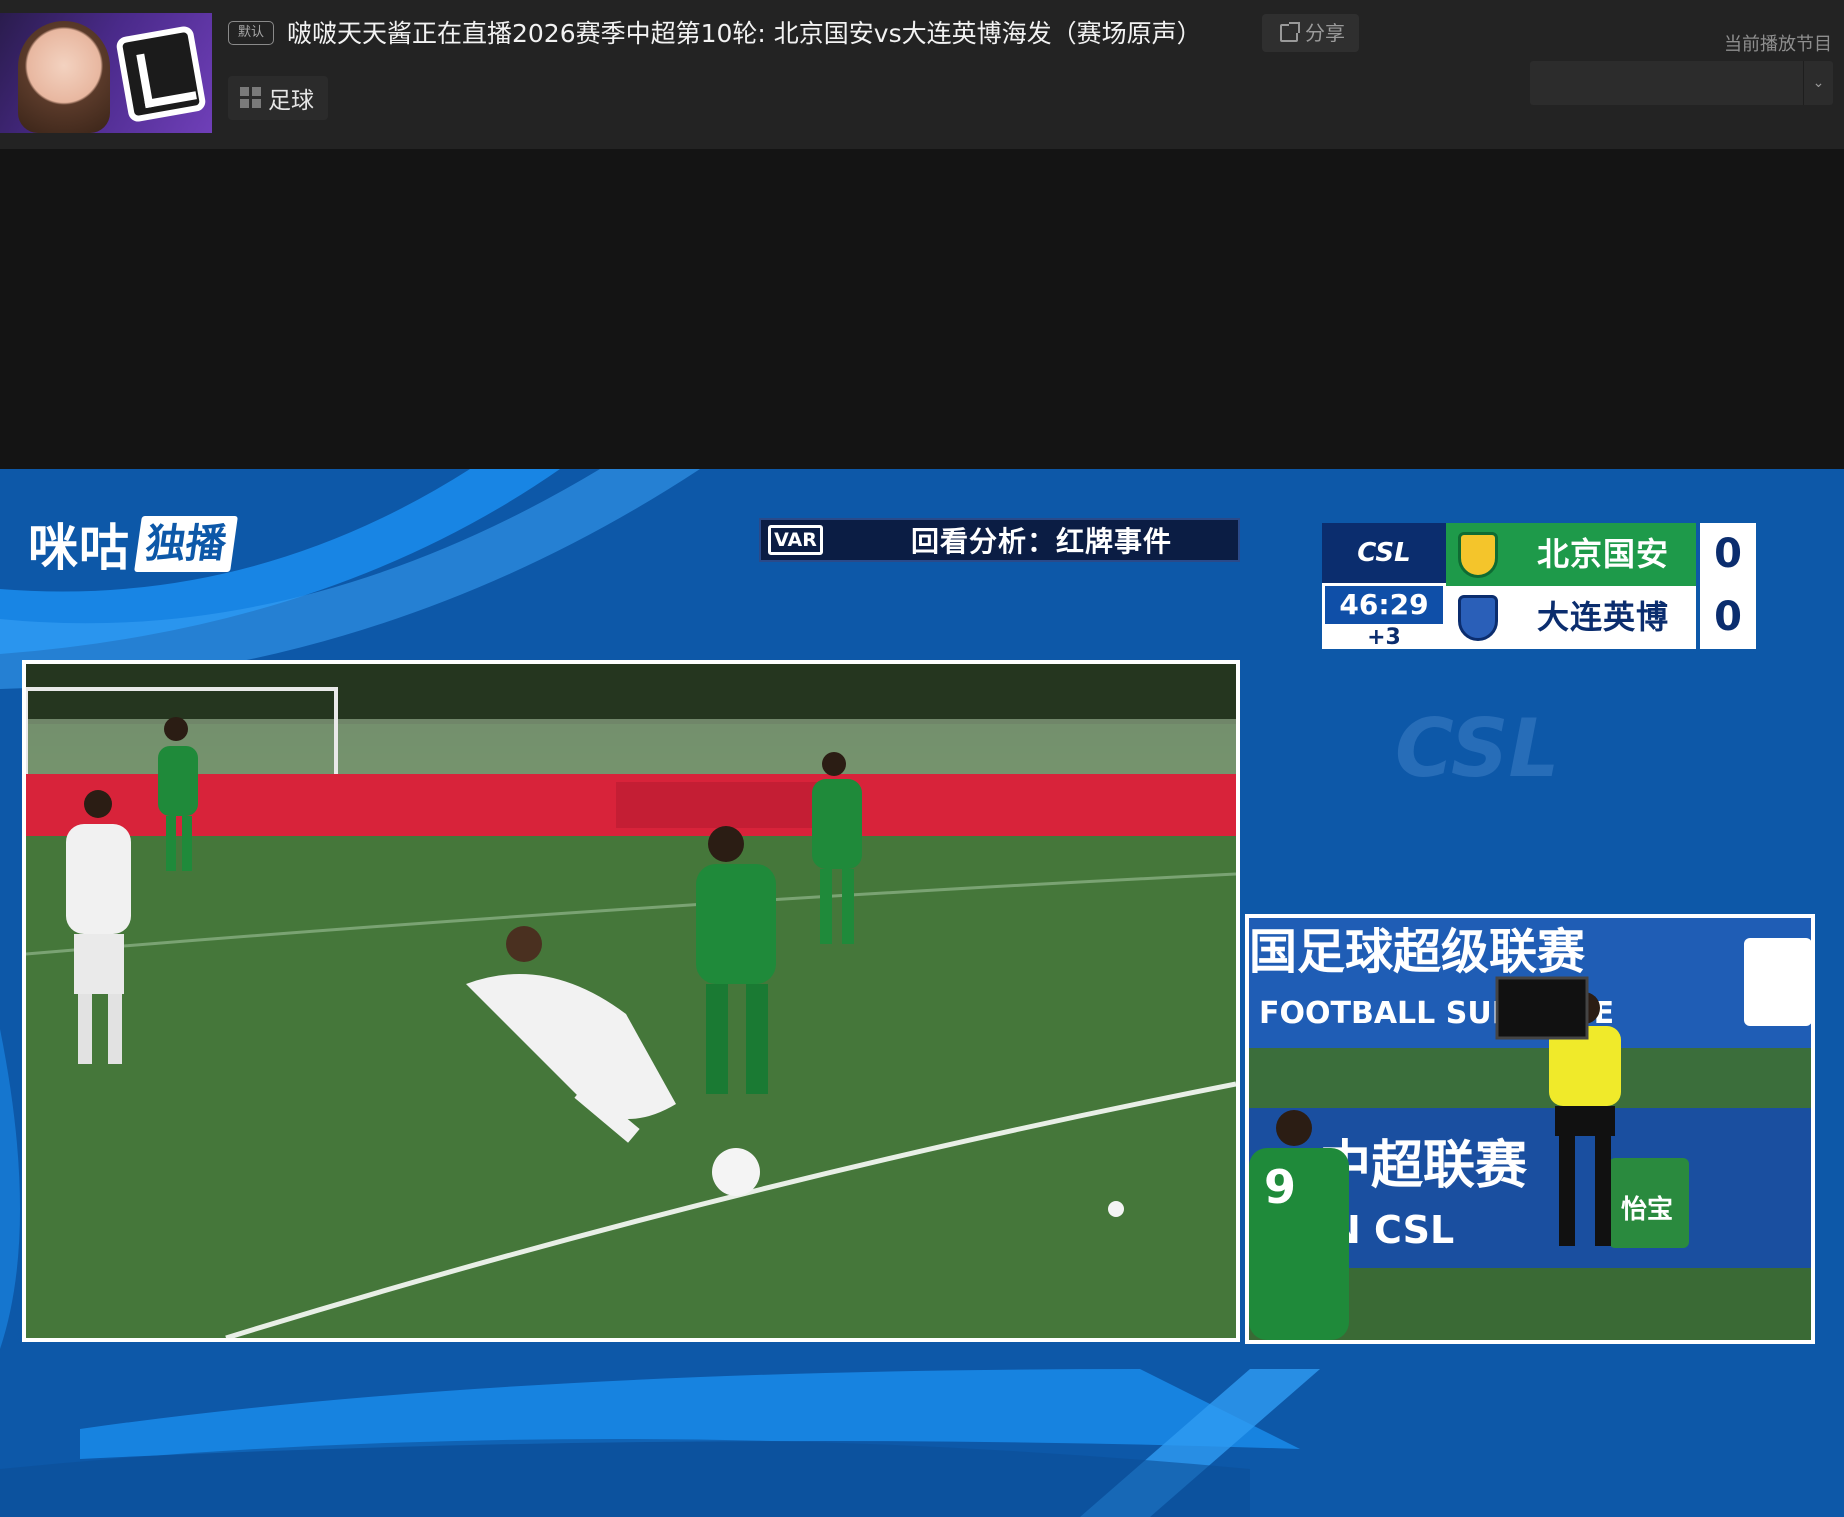 The width and height of the screenshot is (1844, 1517). I want to click on category-label: 足球, so click(291, 101).